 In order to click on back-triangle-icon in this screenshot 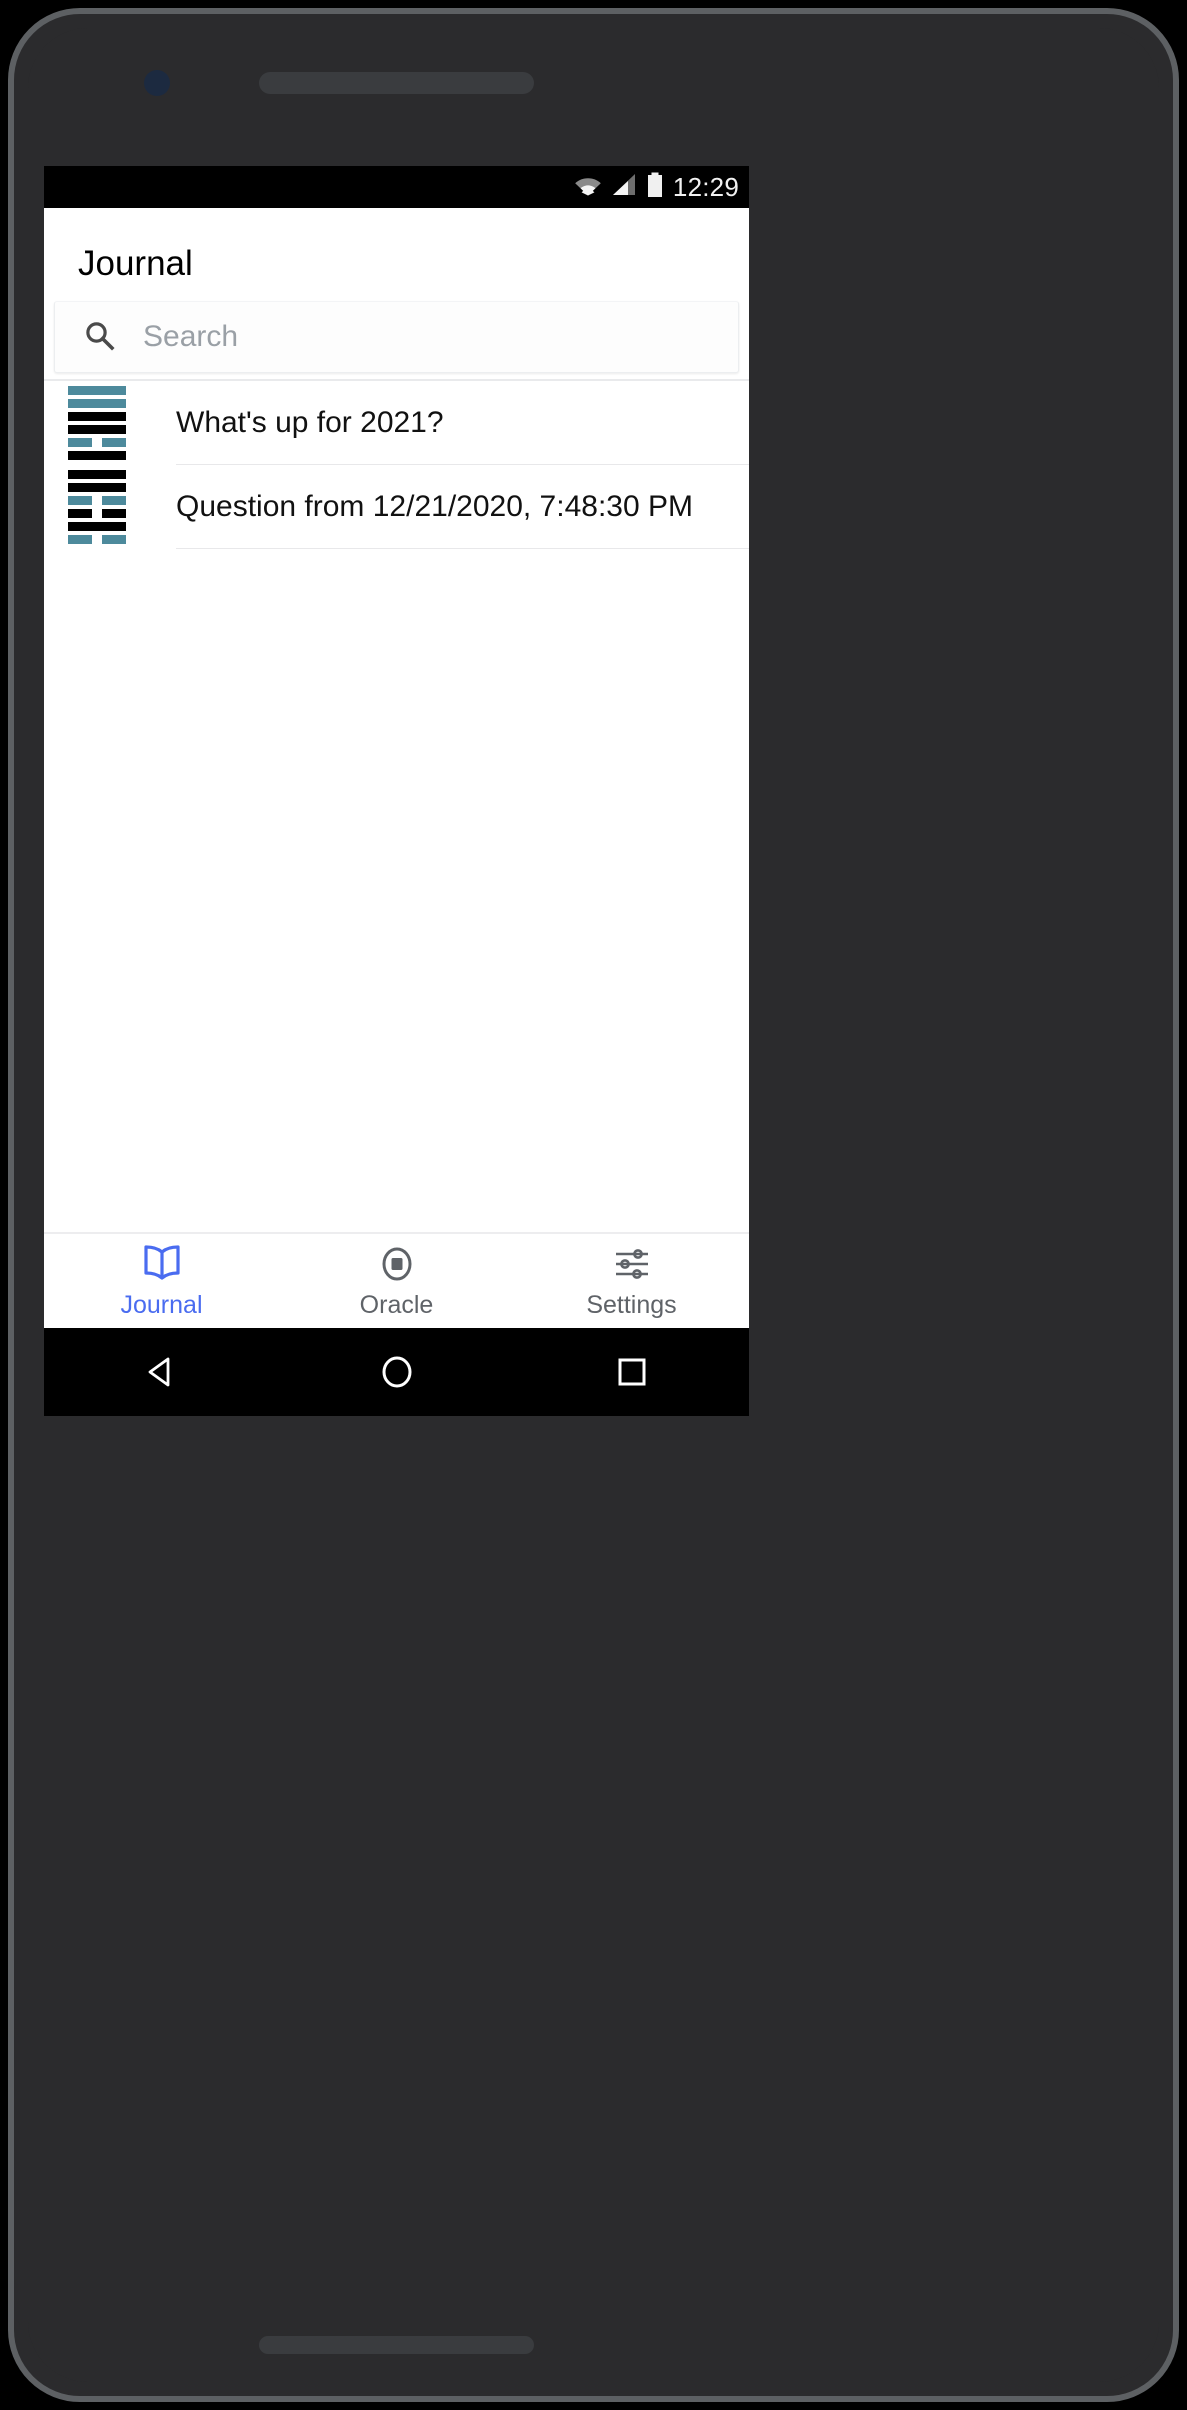, I will do `click(161, 1372)`.